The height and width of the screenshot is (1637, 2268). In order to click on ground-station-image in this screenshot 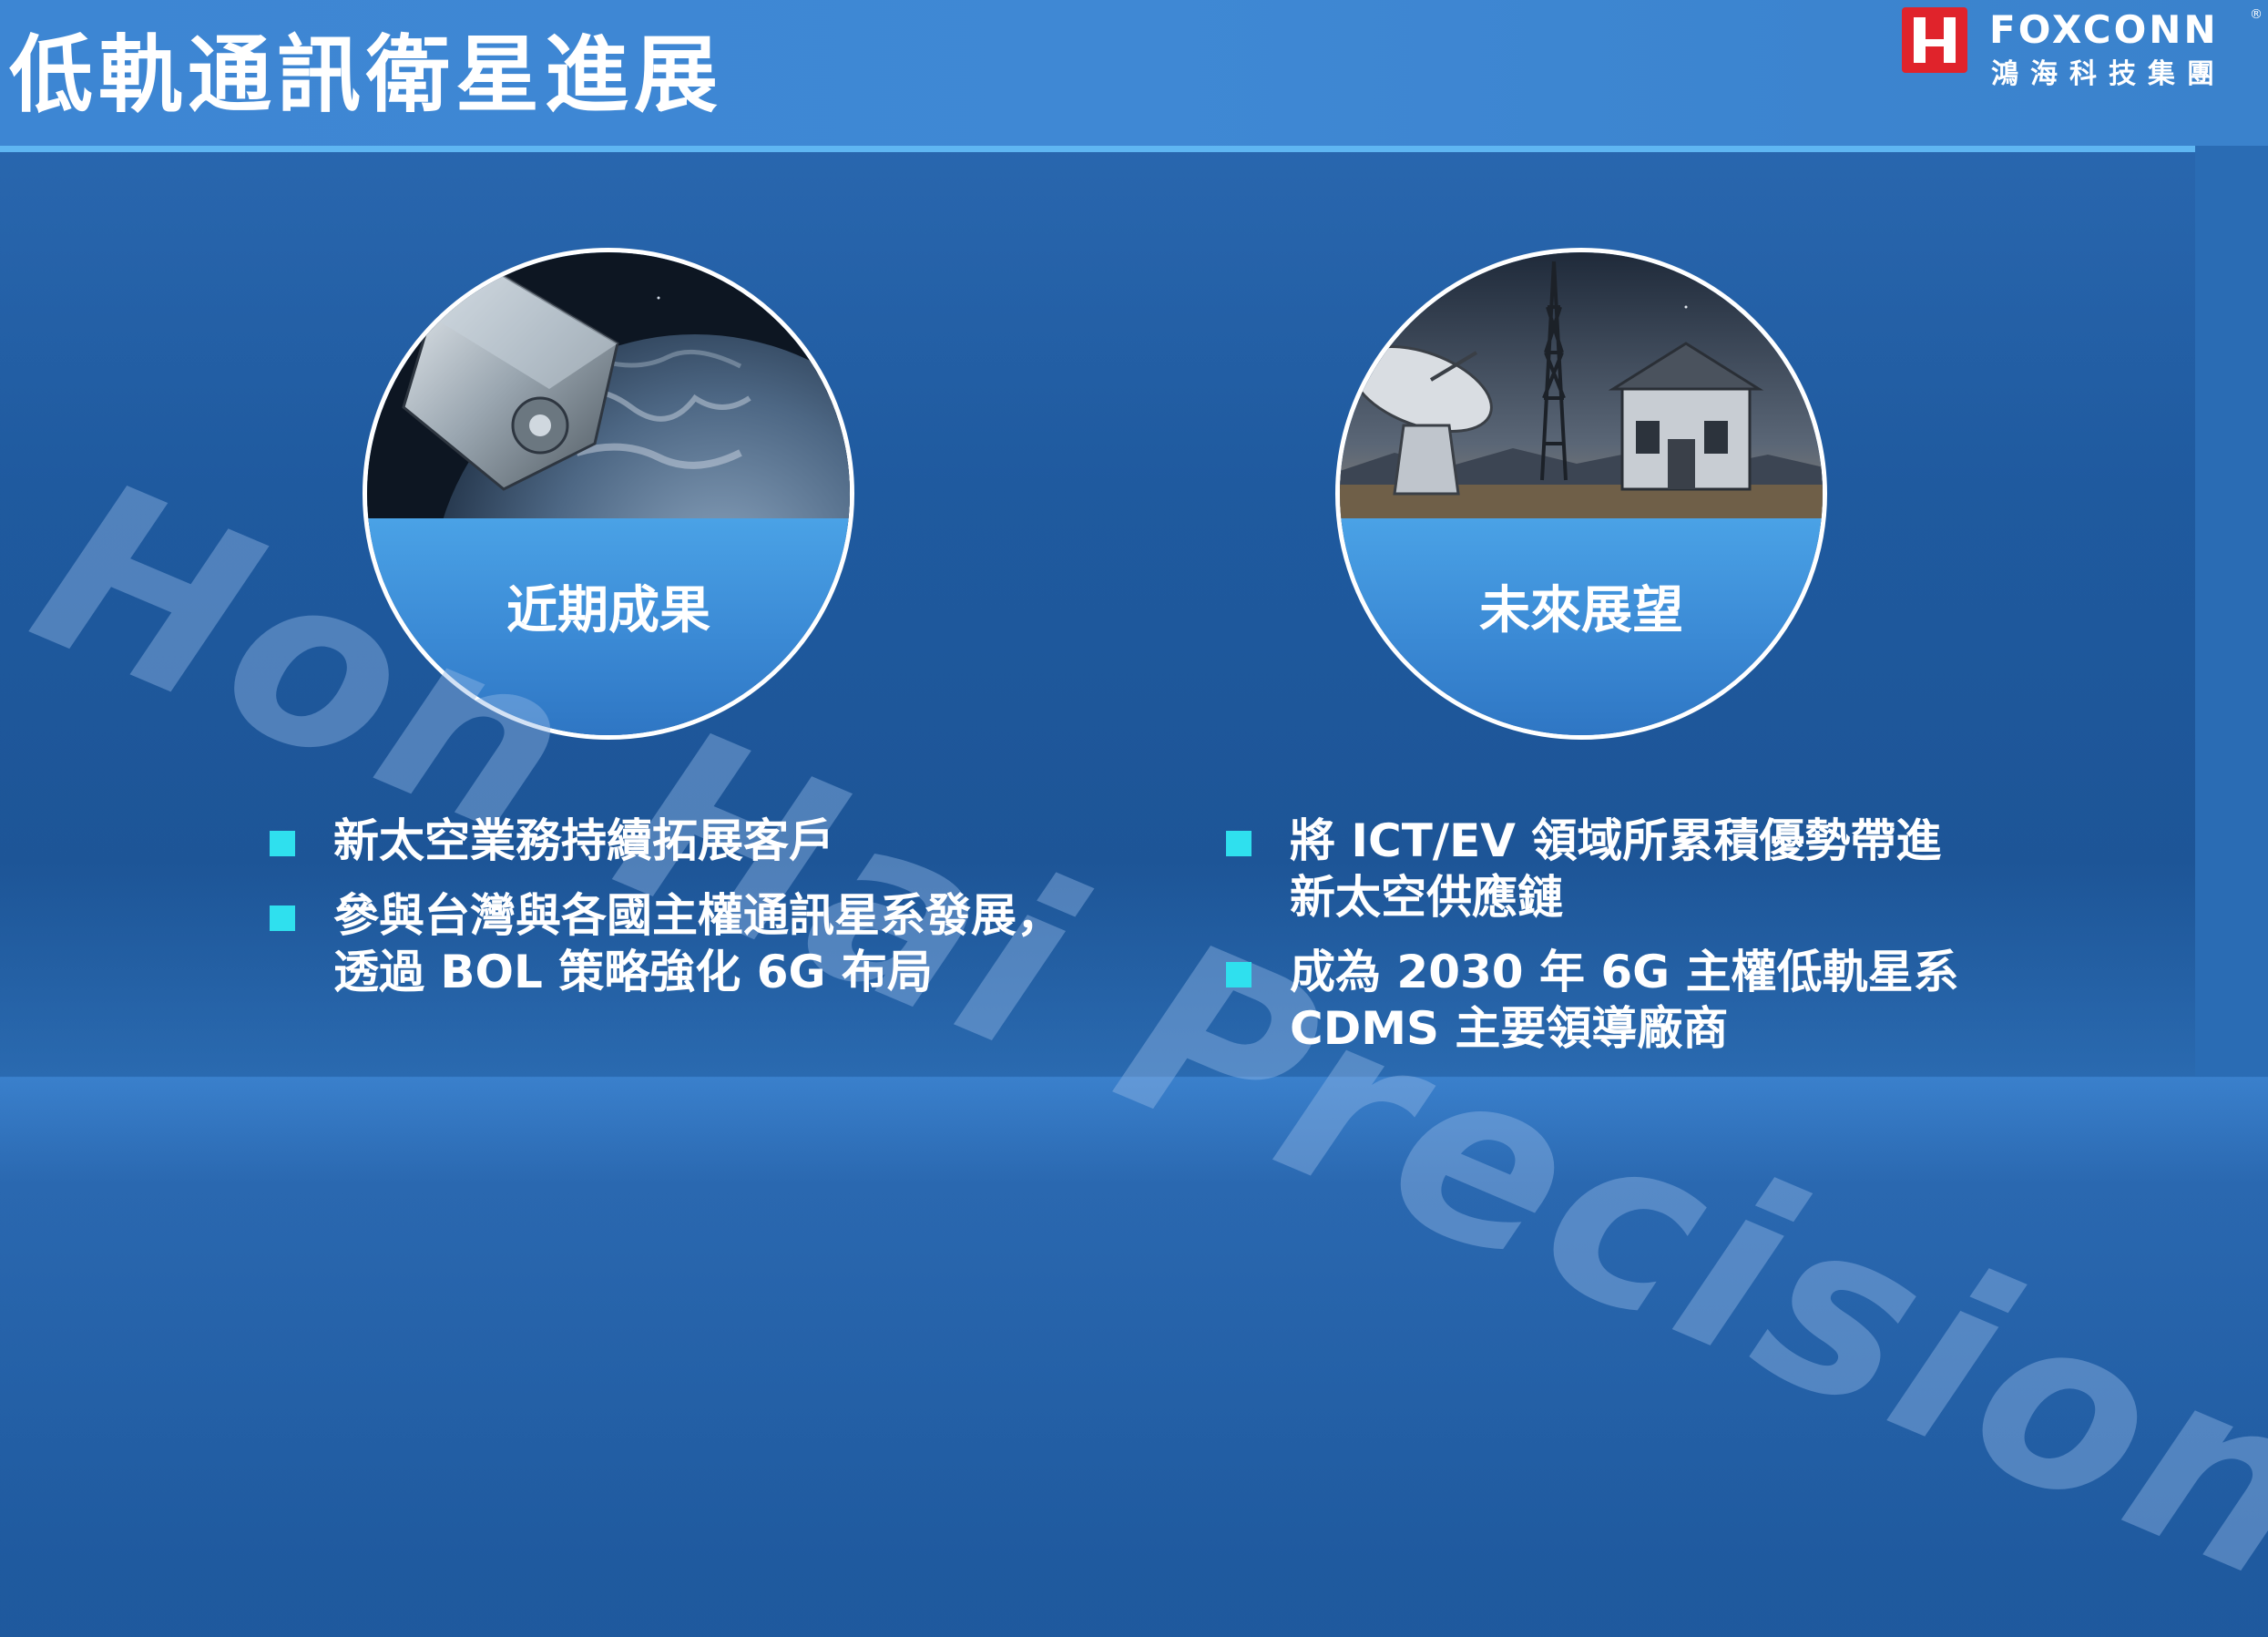, I will do `click(1582, 389)`.